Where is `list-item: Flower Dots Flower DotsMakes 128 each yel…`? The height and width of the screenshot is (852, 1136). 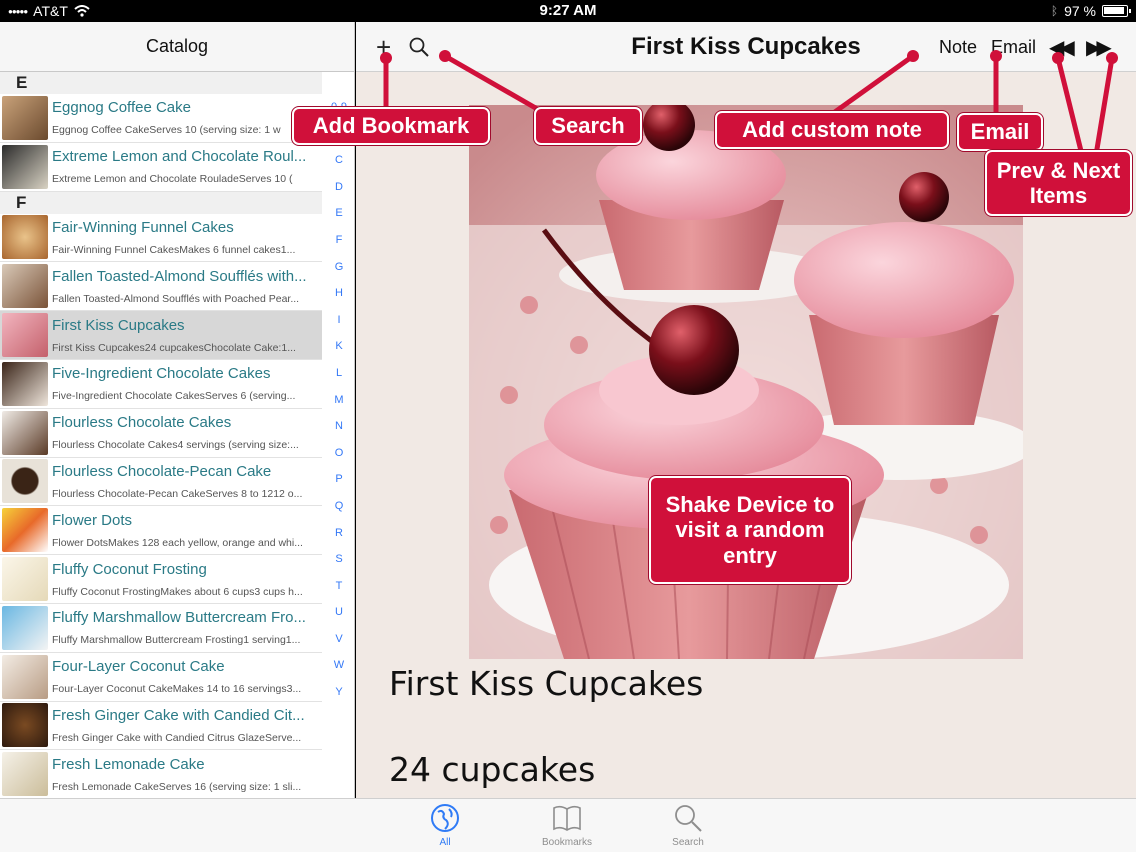 list-item: Flower Dots Flower DotsMakes 128 each yel… is located at coordinates (161, 531).